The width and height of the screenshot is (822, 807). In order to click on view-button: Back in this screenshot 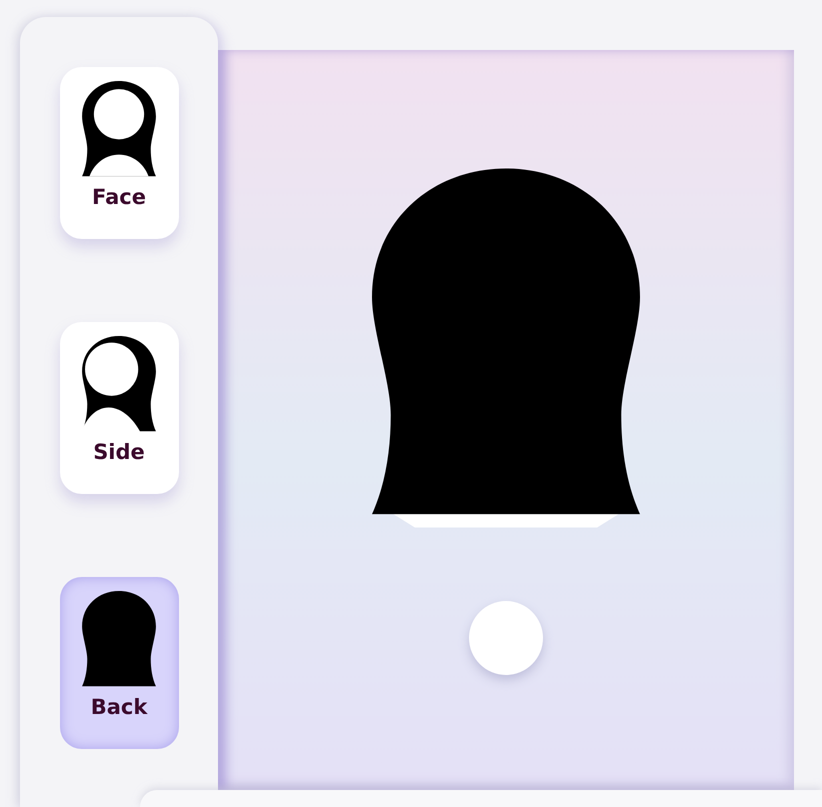, I will do `click(119, 663)`.